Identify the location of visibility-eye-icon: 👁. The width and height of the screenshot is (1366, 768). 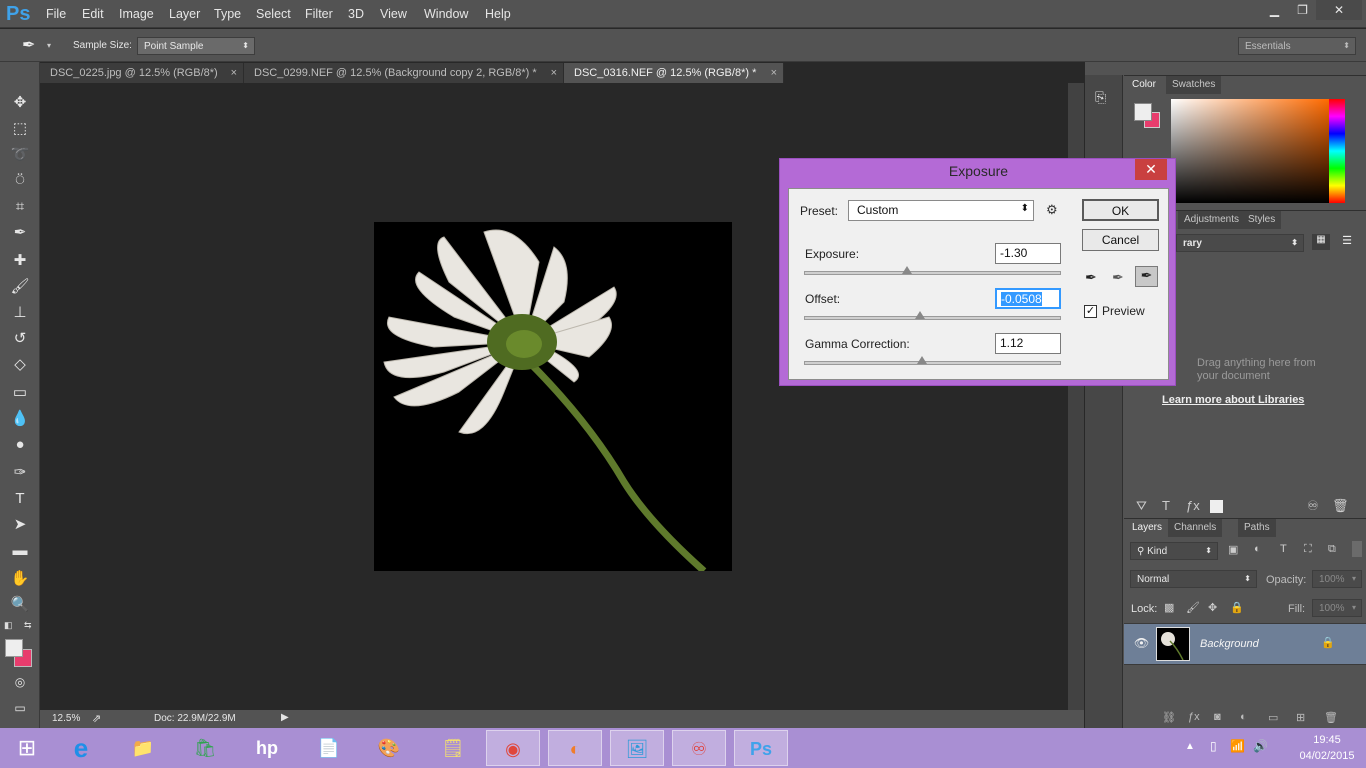
(1141, 643).